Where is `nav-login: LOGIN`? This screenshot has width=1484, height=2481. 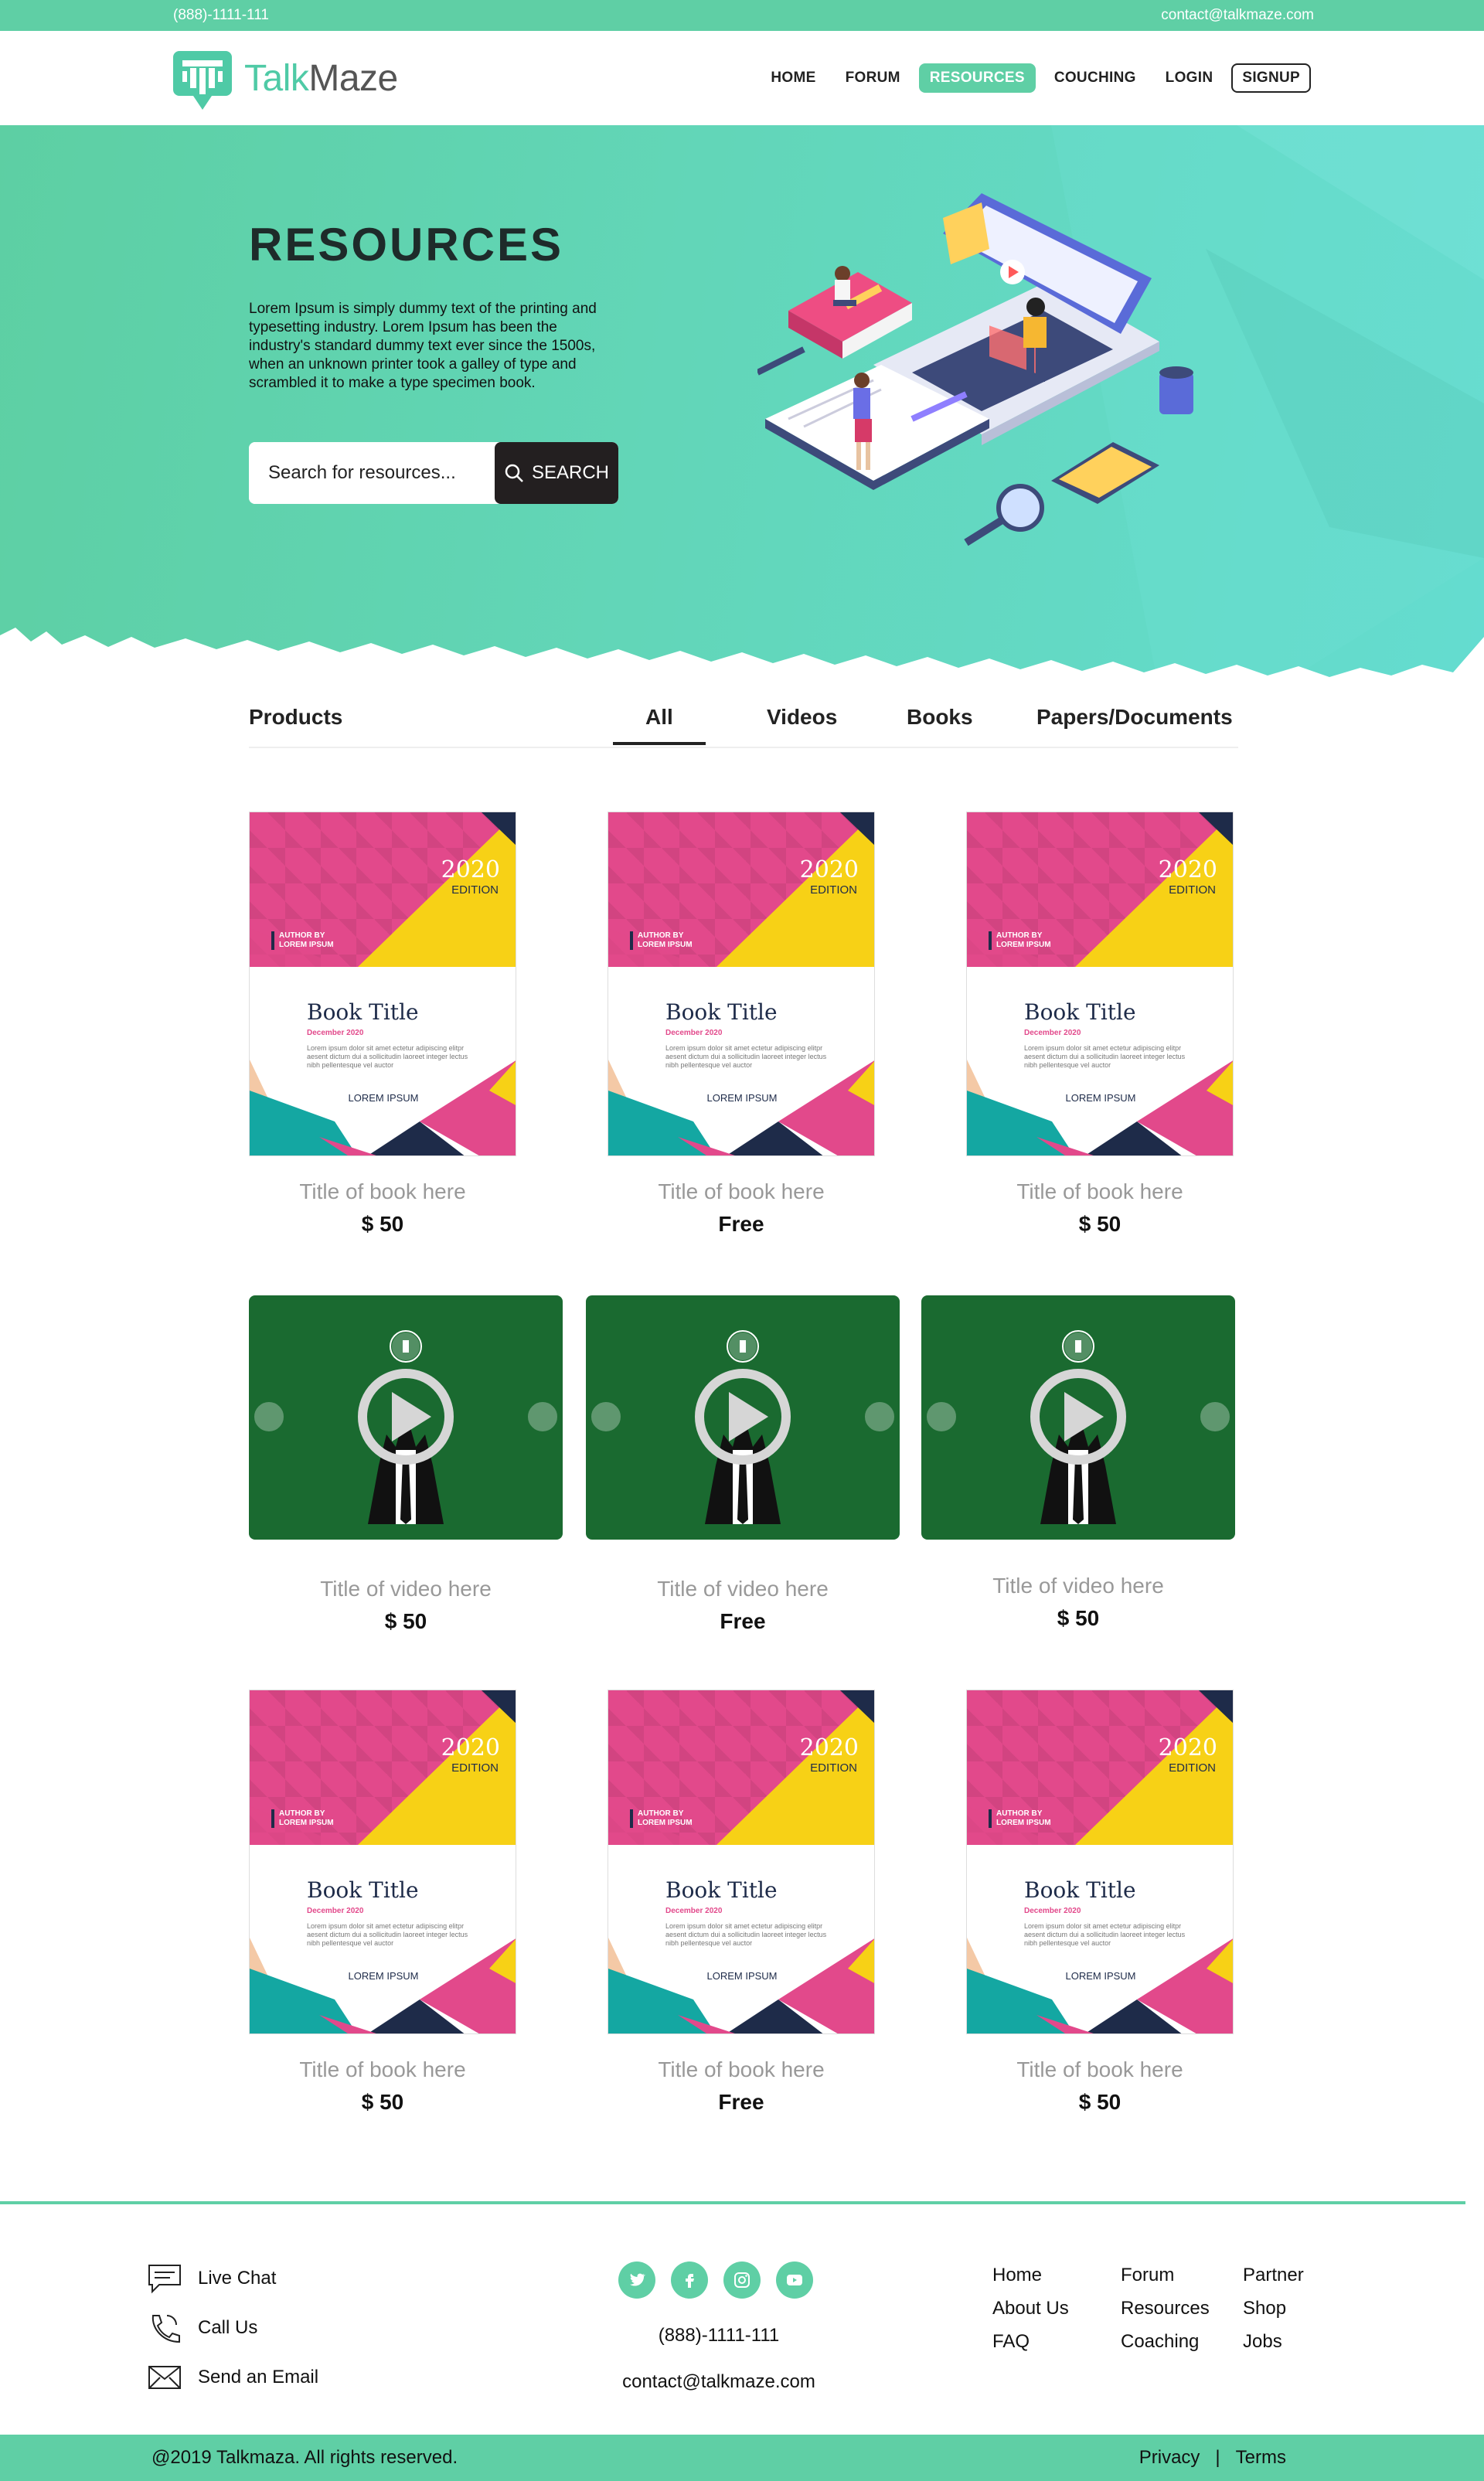 nav-login: LOGIN is located at coordinates (1189, 78).